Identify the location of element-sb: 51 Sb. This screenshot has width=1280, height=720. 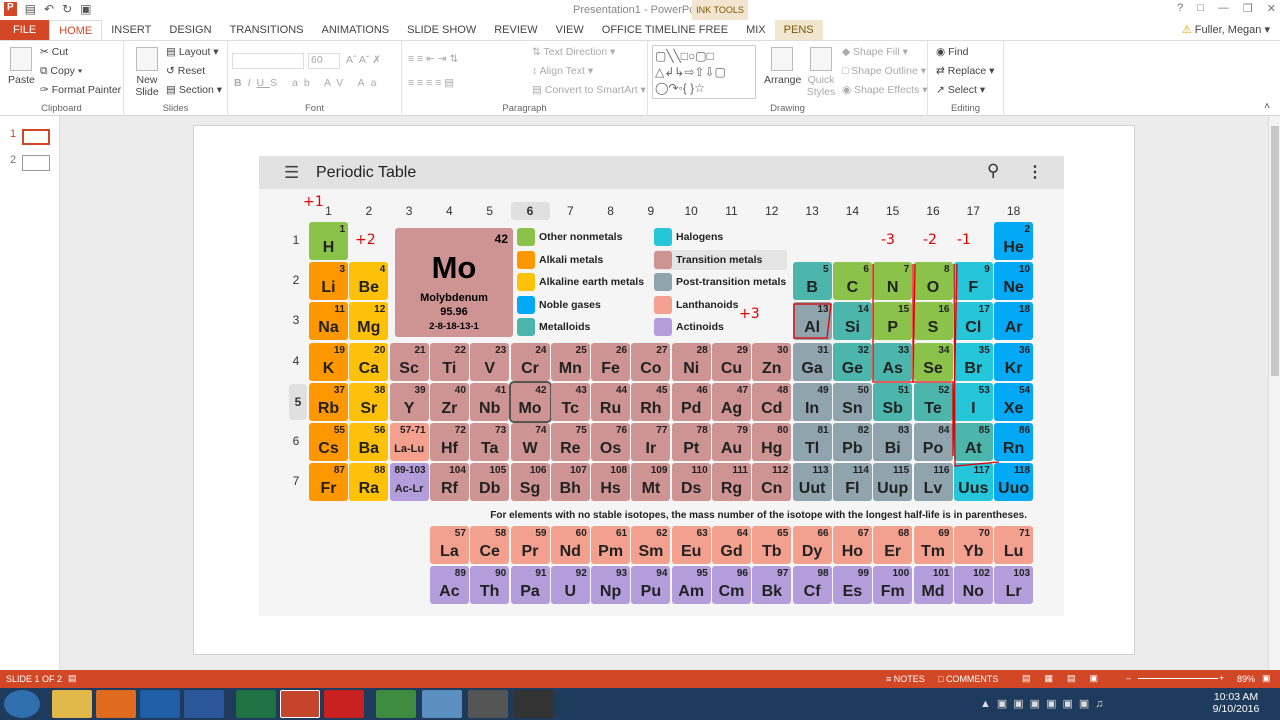
(893, 401).